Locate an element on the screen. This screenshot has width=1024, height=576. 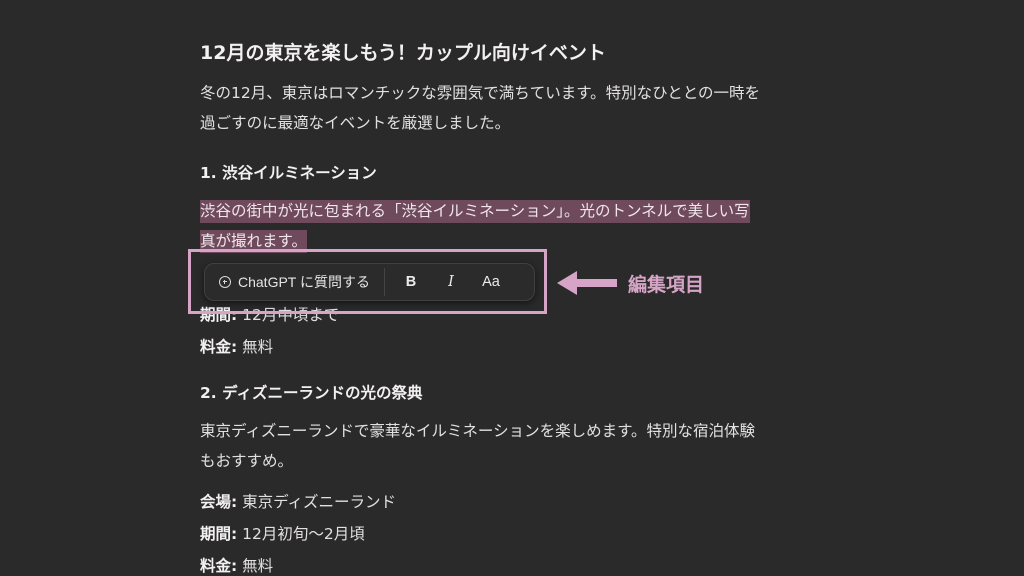
section-2-period: 期間: 12月初旬〜2月頃 is located at coordinates (282, 533).